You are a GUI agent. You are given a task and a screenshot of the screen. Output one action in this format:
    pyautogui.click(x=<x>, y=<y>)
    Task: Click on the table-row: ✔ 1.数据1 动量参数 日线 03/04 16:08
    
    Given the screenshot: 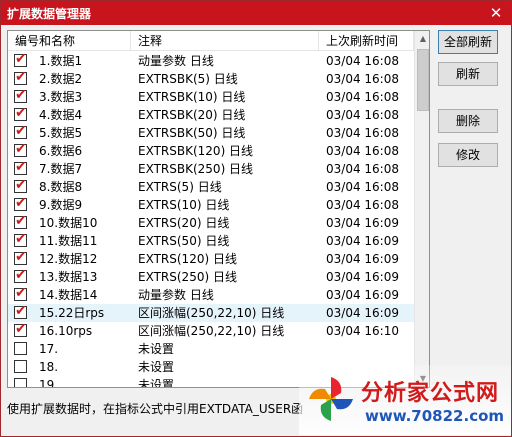 What is the action you would take?
    pyautogui.click(x=211, y=60)
    